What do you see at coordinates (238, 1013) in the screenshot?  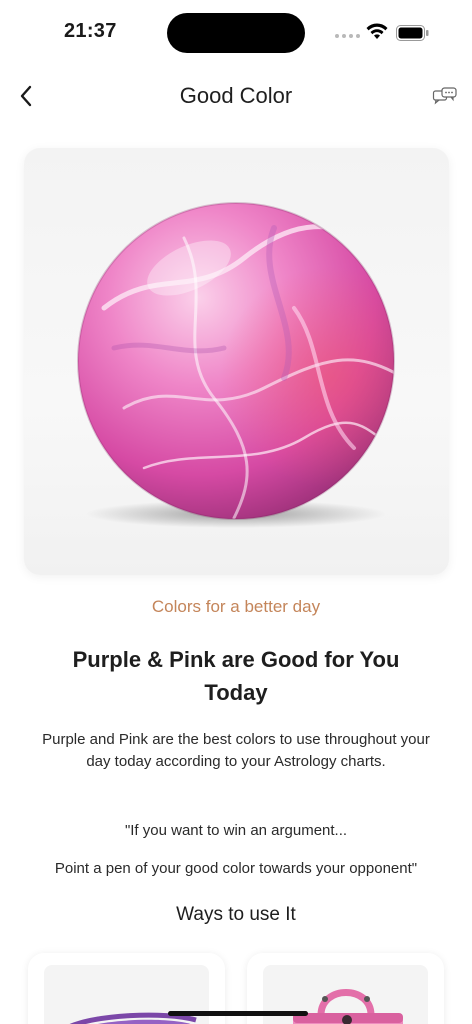 I see `home-indicator` at bounding box center [238, 1013].